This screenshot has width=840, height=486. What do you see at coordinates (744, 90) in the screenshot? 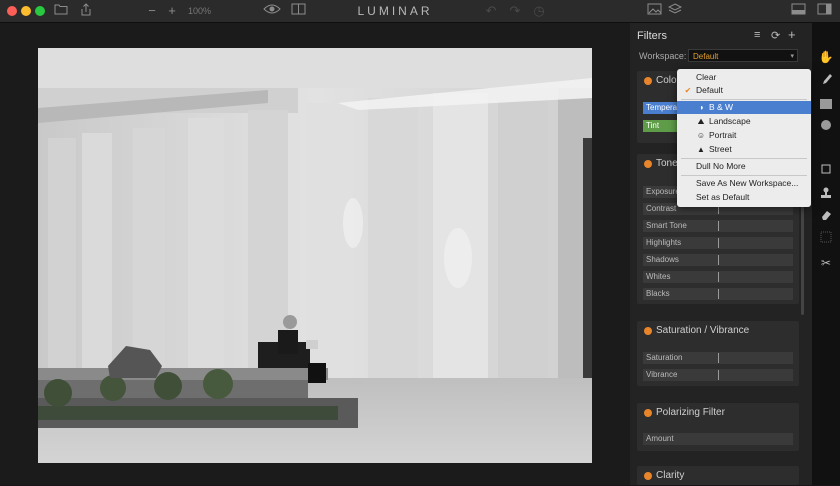
I see `menu-item-default: ✔ Default` at bounding box center [744, 90].